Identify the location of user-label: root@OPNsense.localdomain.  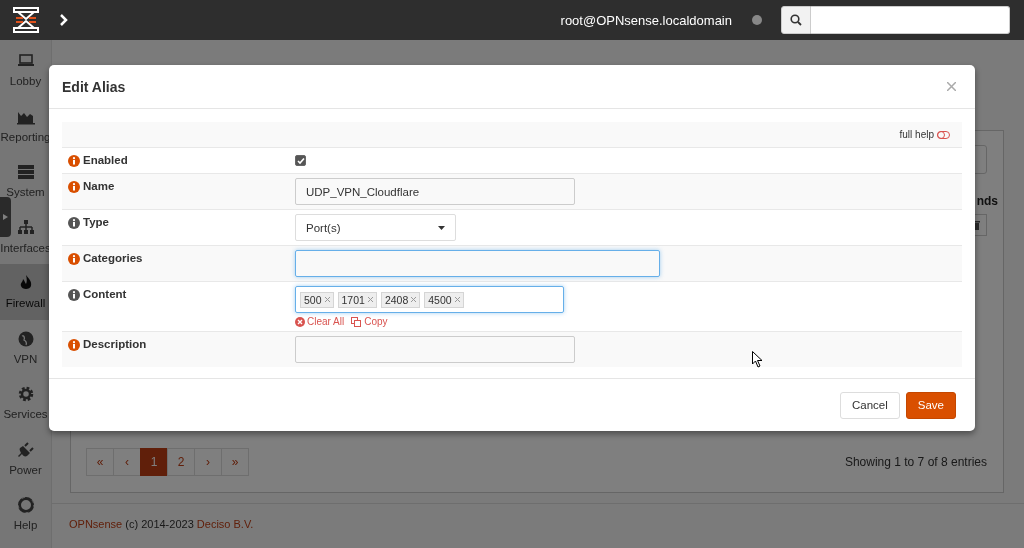
(646, 20).